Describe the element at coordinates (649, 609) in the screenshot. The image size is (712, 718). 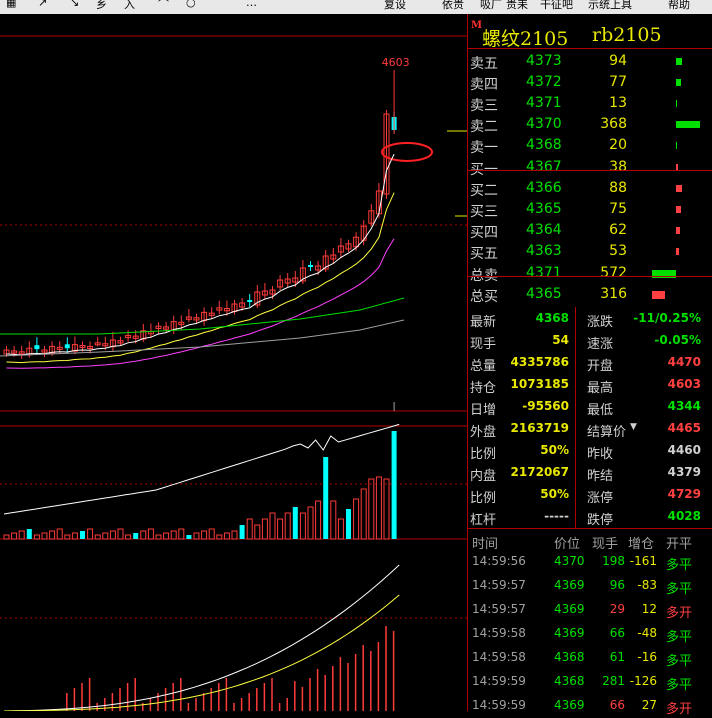
I see `tick-oi-change: 12` at that location.